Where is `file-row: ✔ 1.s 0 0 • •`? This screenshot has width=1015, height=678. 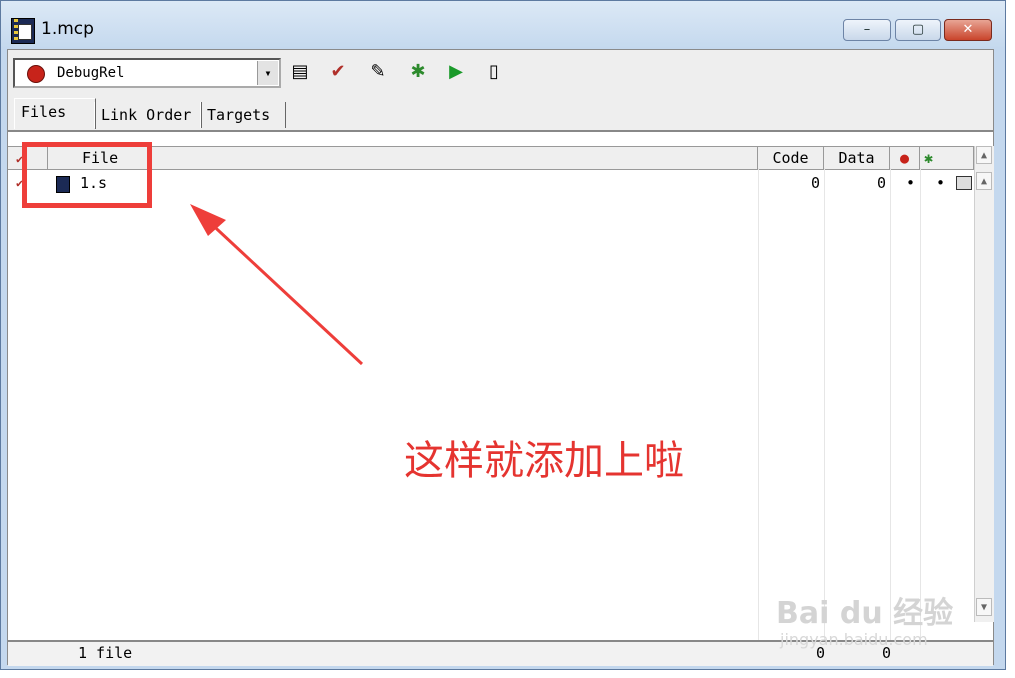
file-row: ✔ 1.s 0 0 • • is located at coordinates (491, 183).